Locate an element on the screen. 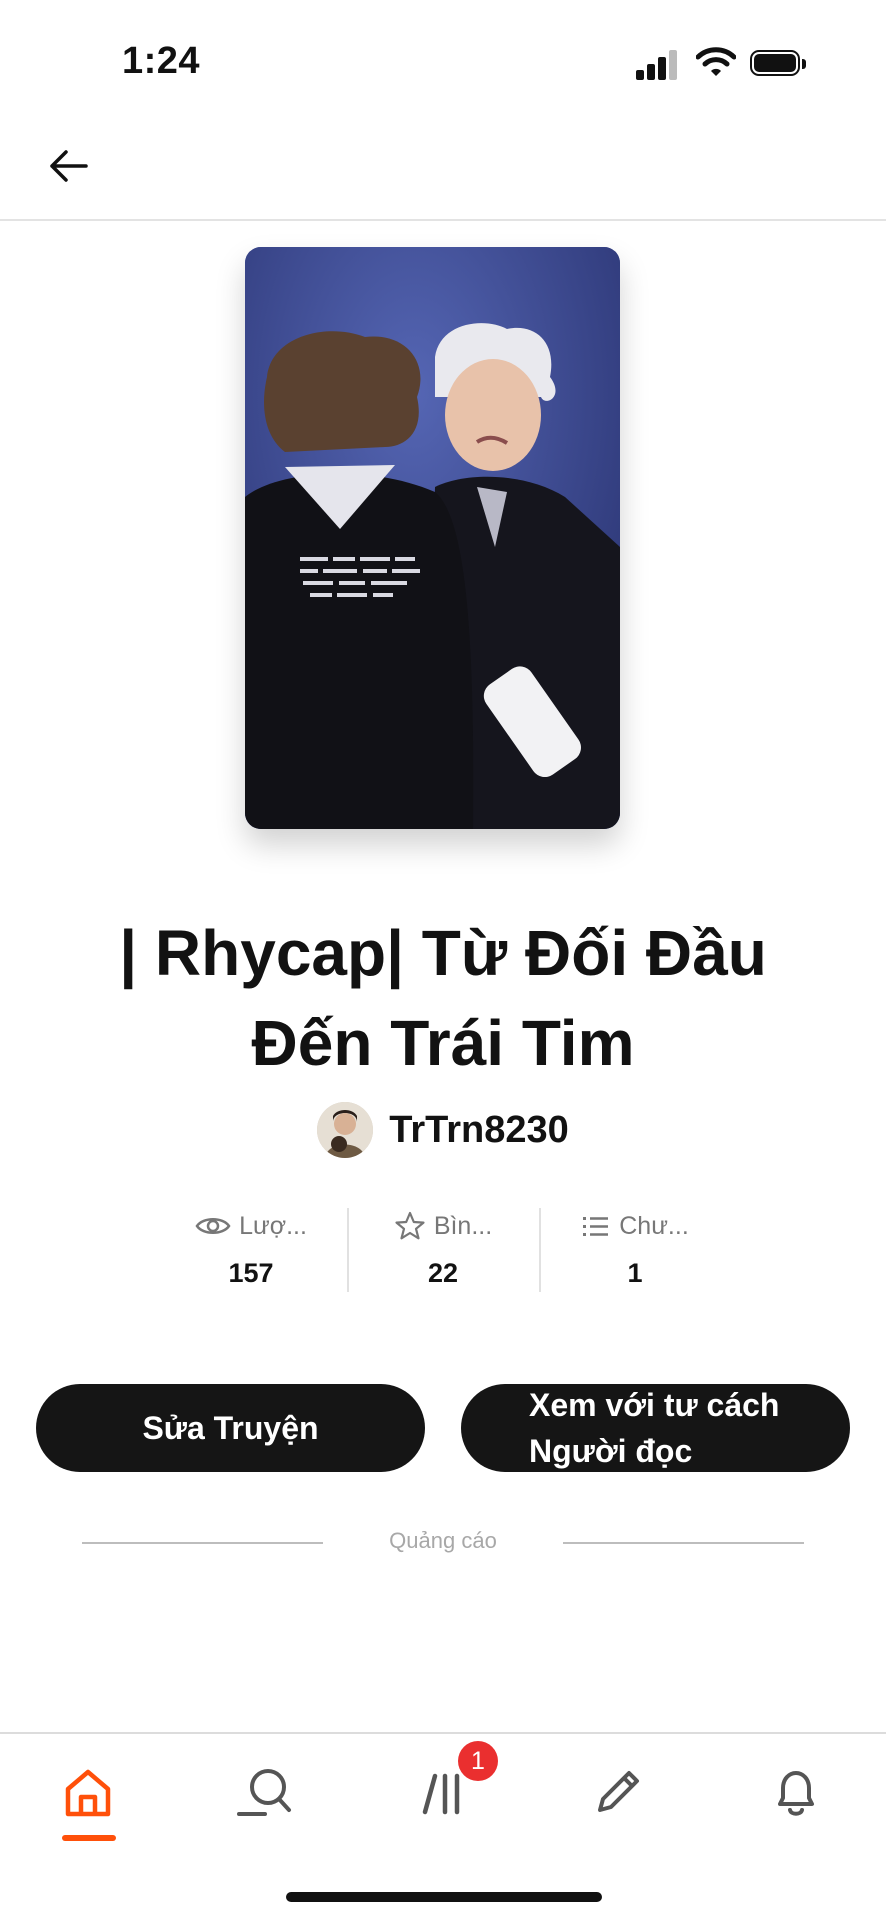  back-button is located at coordinates (72, 170).